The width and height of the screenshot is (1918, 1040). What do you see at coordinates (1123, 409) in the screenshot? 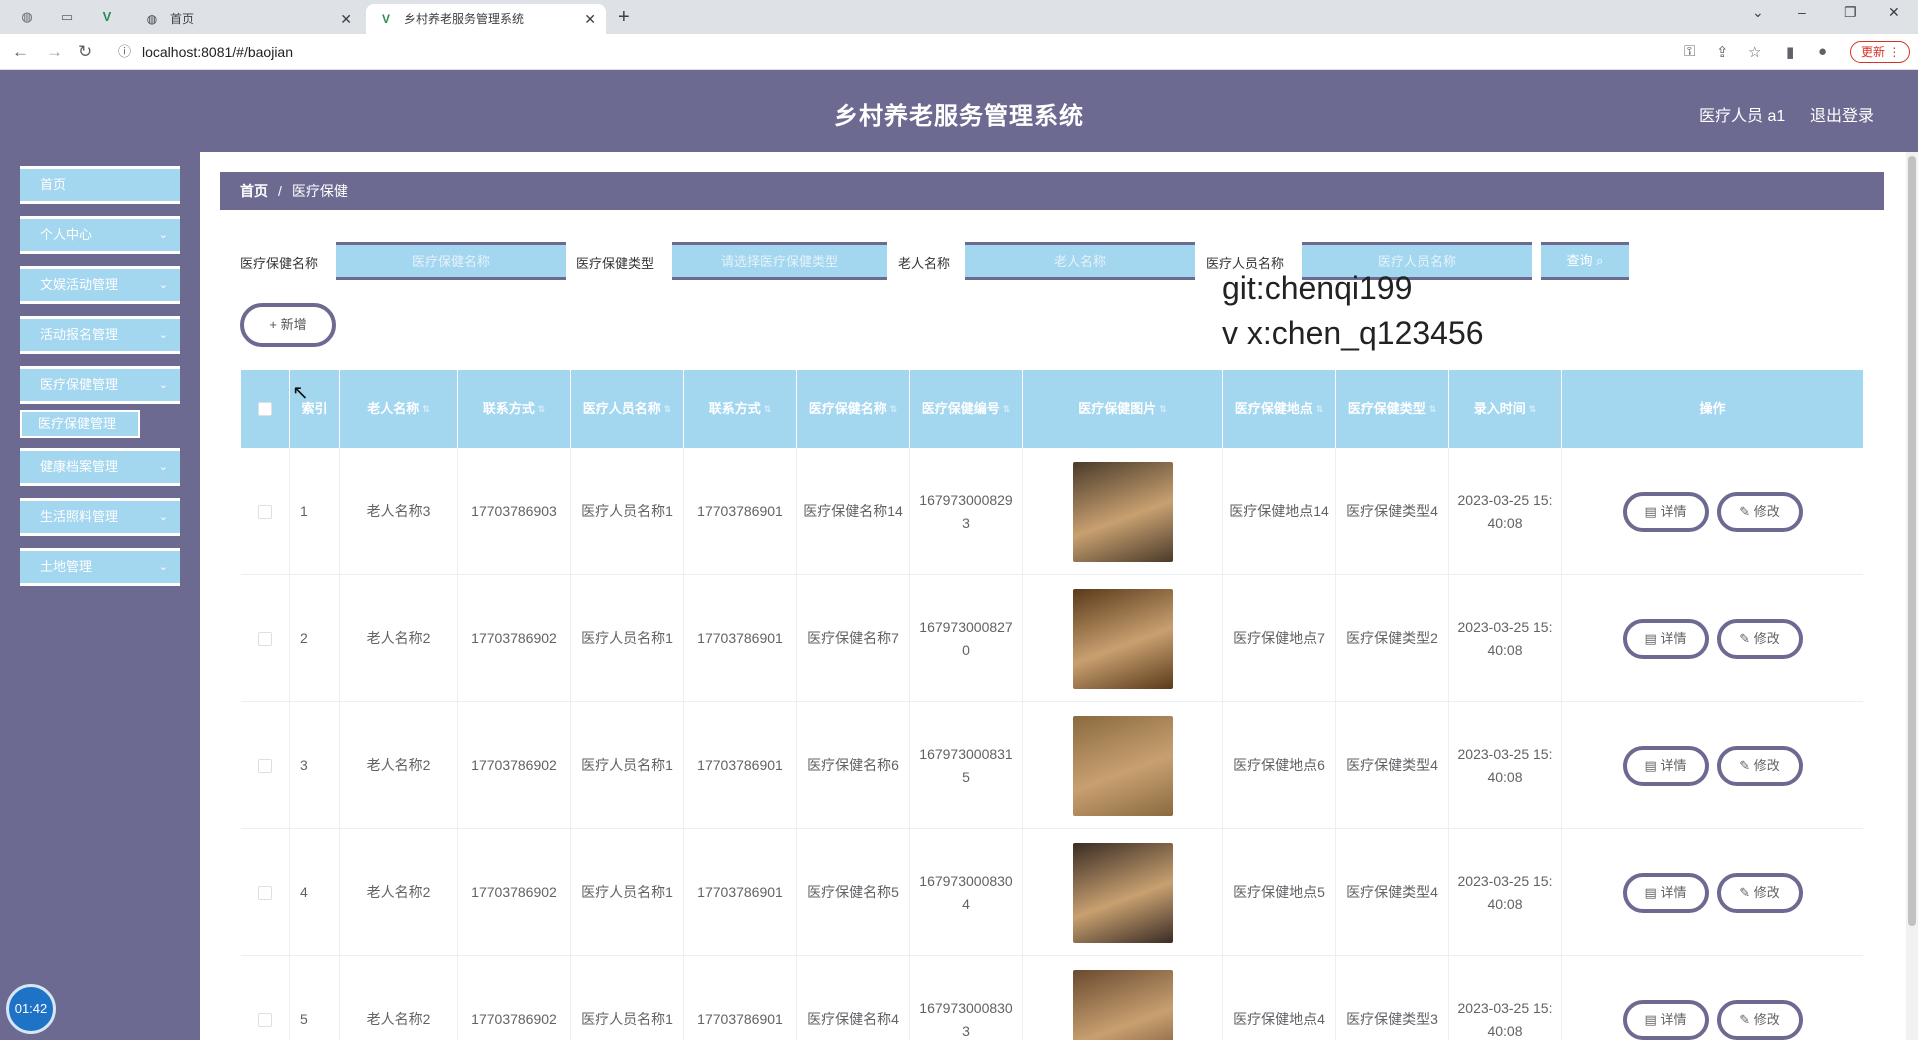
I see `col-header-healthcare-image: 医疗保健图片 ⇅` at bounding box center [1123, 409].